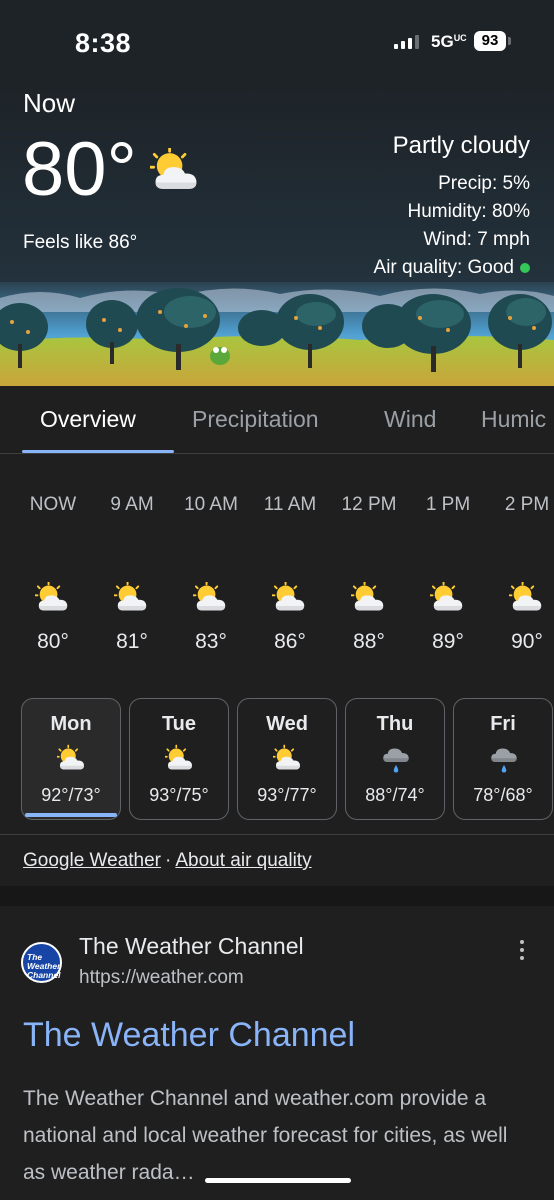 The image size is (554, 1200). Describe the element at coordinates (179, 724) in the screenshot. I see `day-name: Tue` at that location.